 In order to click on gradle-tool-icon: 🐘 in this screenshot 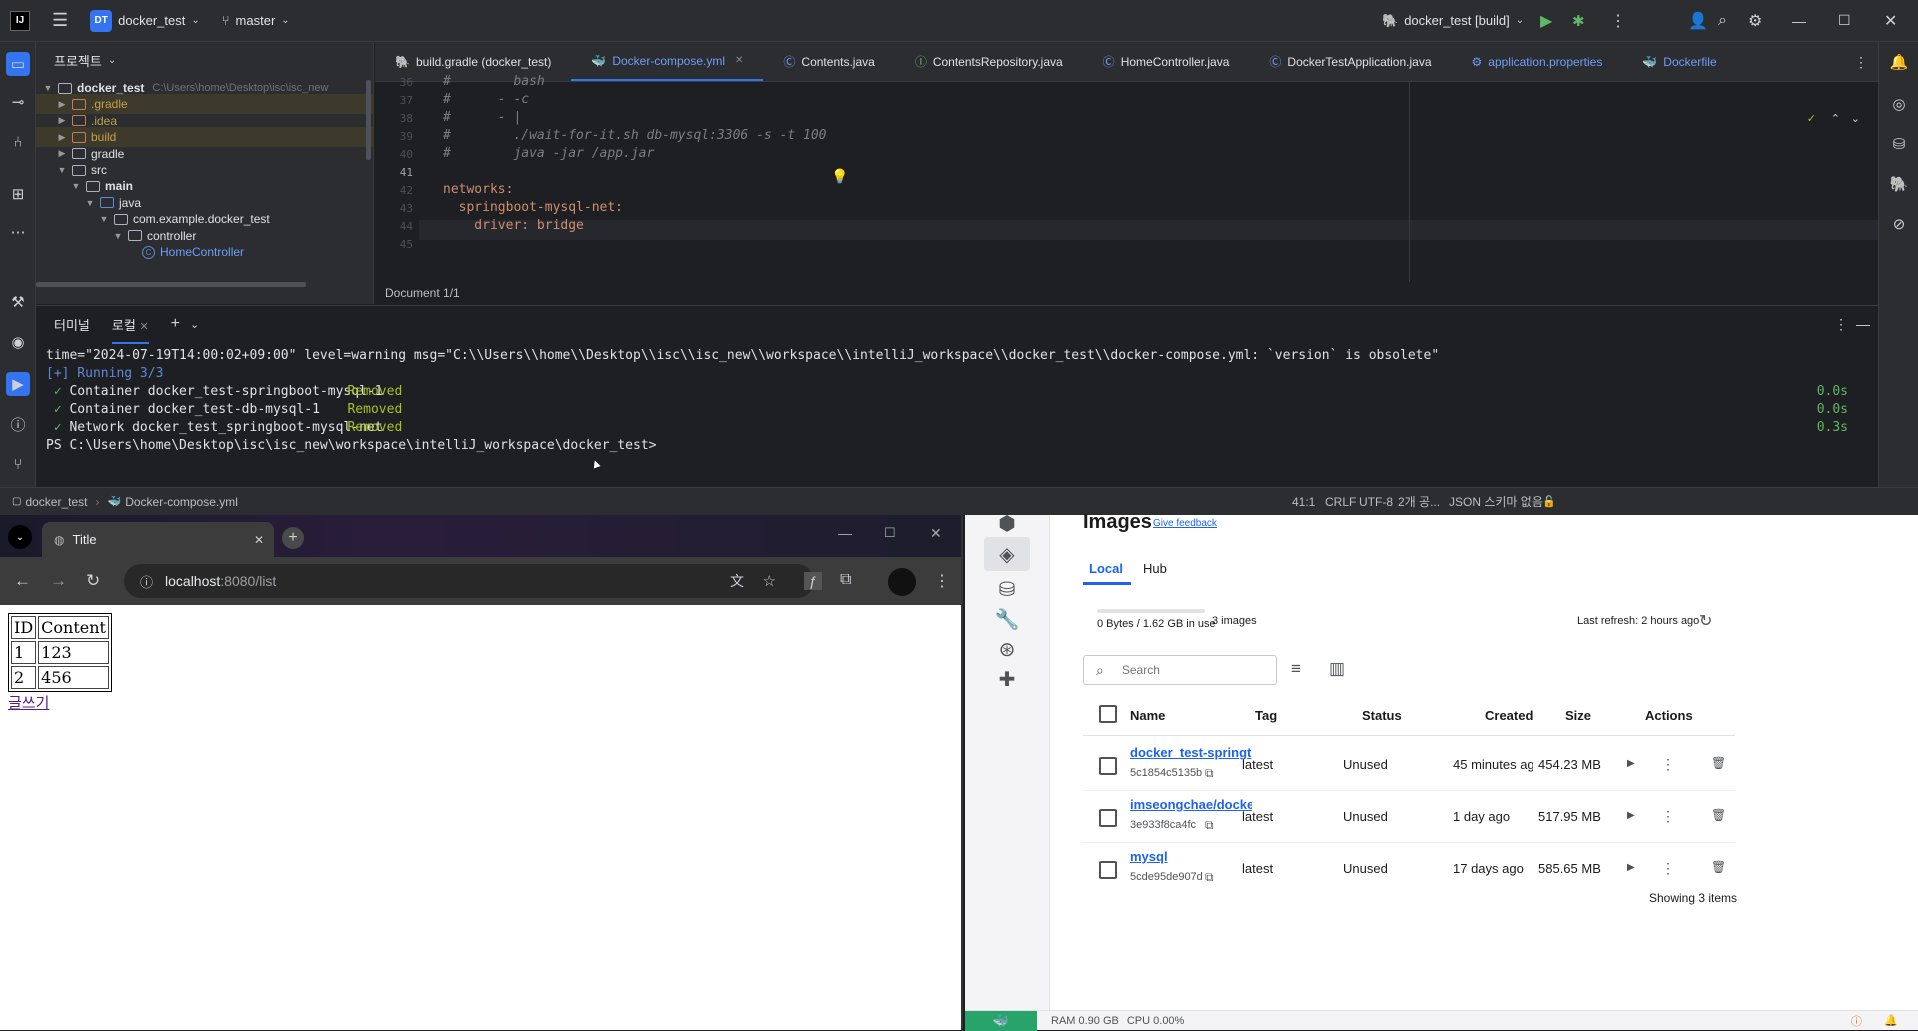, I will do `click(1899, 184)`.